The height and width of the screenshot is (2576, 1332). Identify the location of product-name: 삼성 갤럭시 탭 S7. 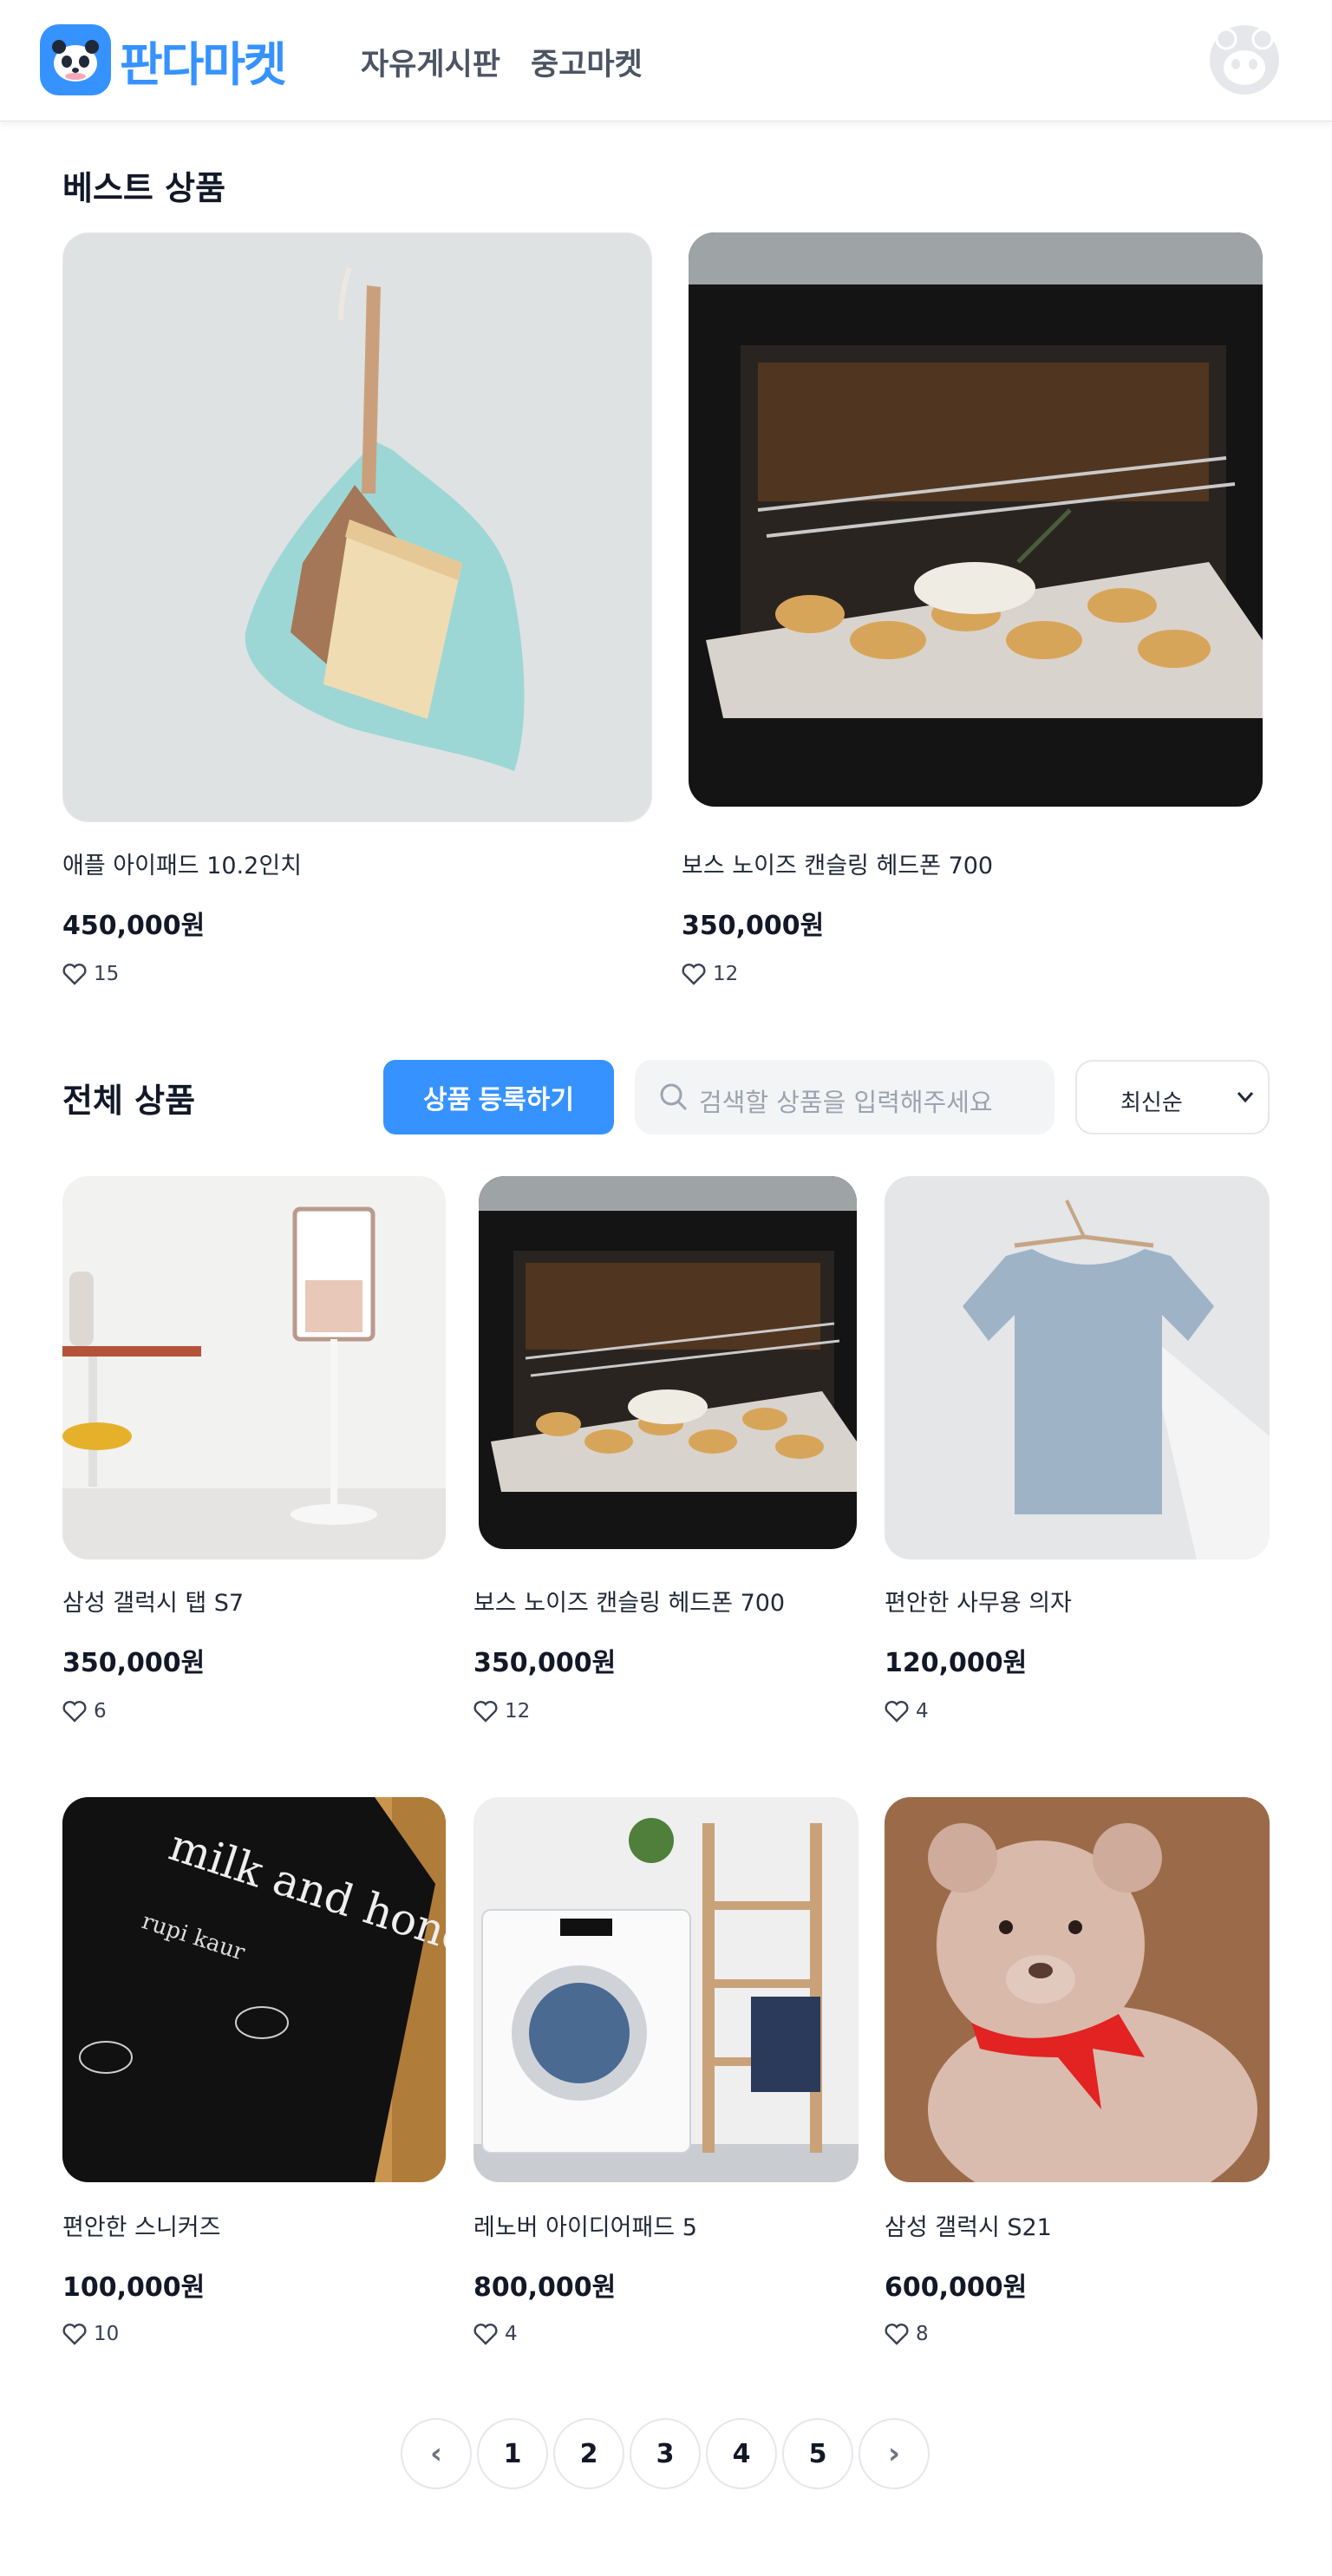
(153, 1601).